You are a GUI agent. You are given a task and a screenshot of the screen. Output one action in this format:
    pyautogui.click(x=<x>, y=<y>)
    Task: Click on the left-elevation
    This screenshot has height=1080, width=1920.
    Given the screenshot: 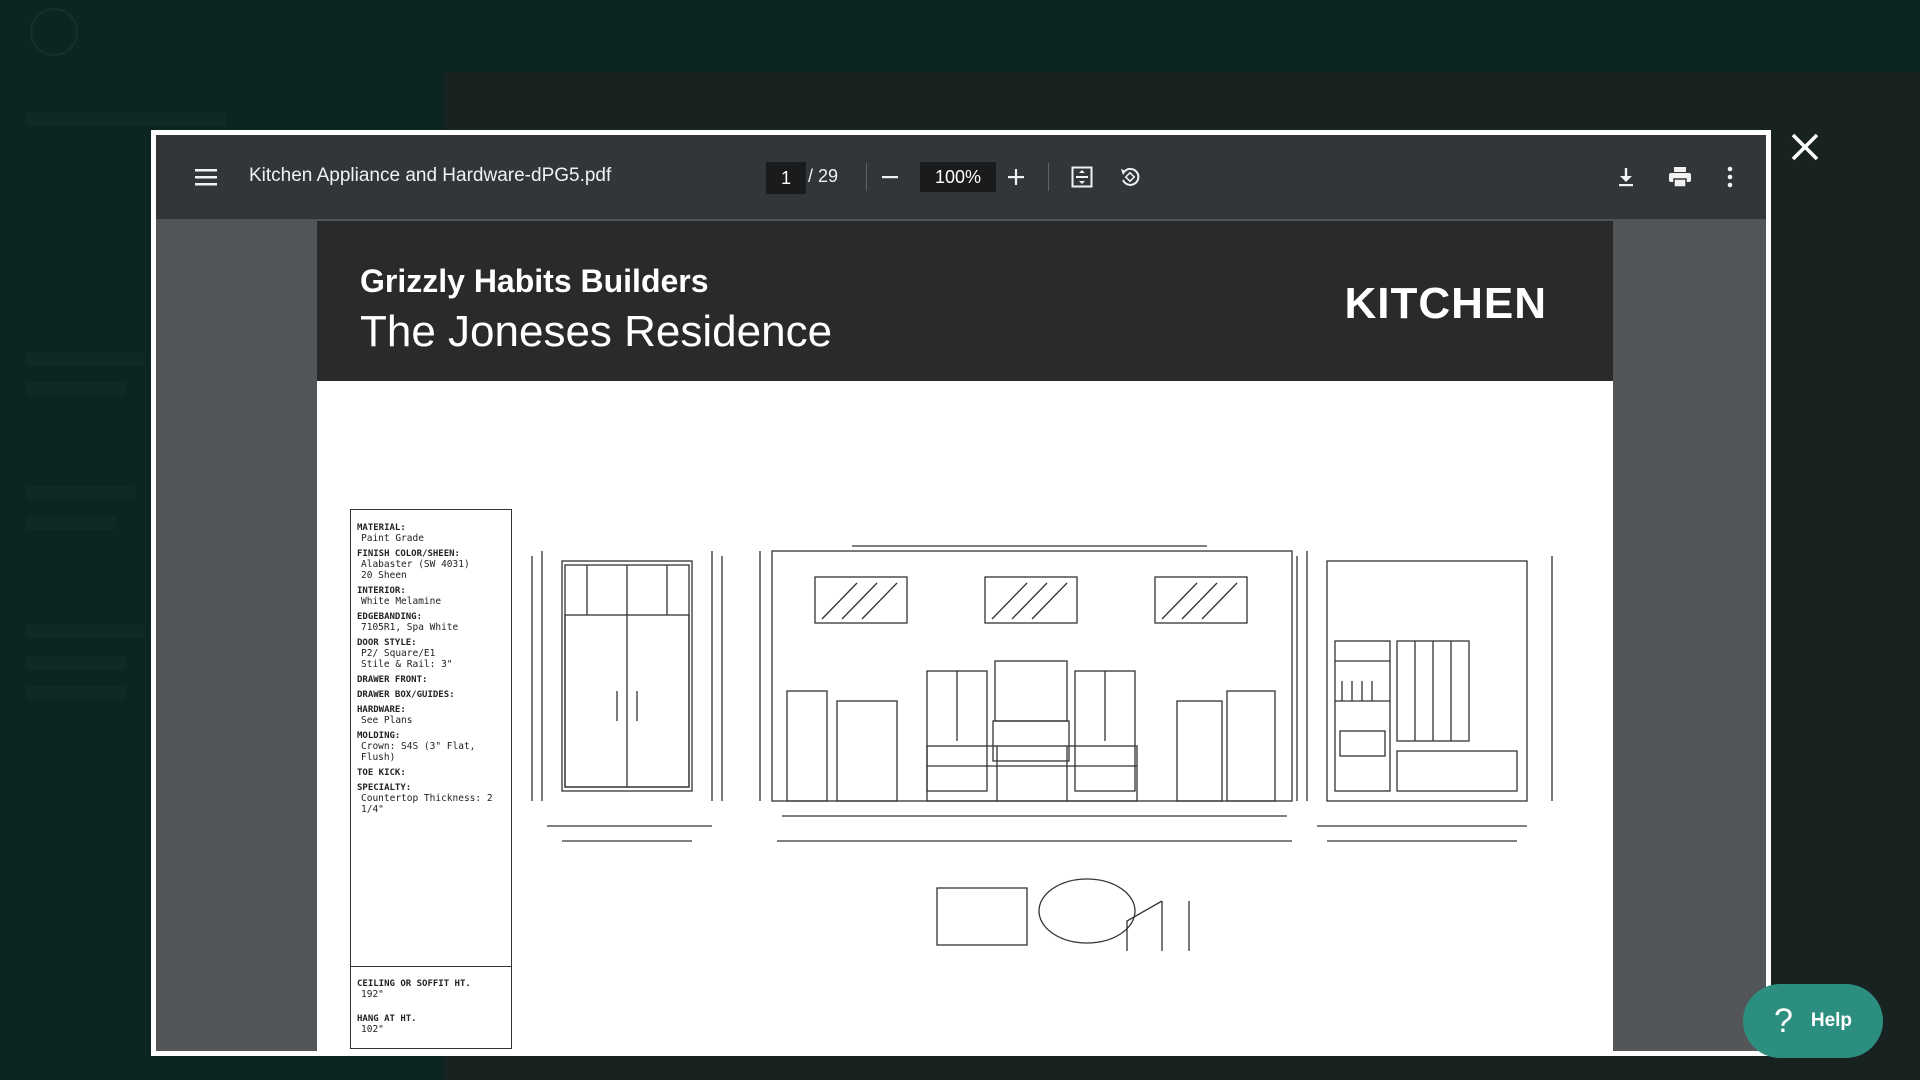 What is the action you would take?
    pyautogui.click(x=627, y=696)
    